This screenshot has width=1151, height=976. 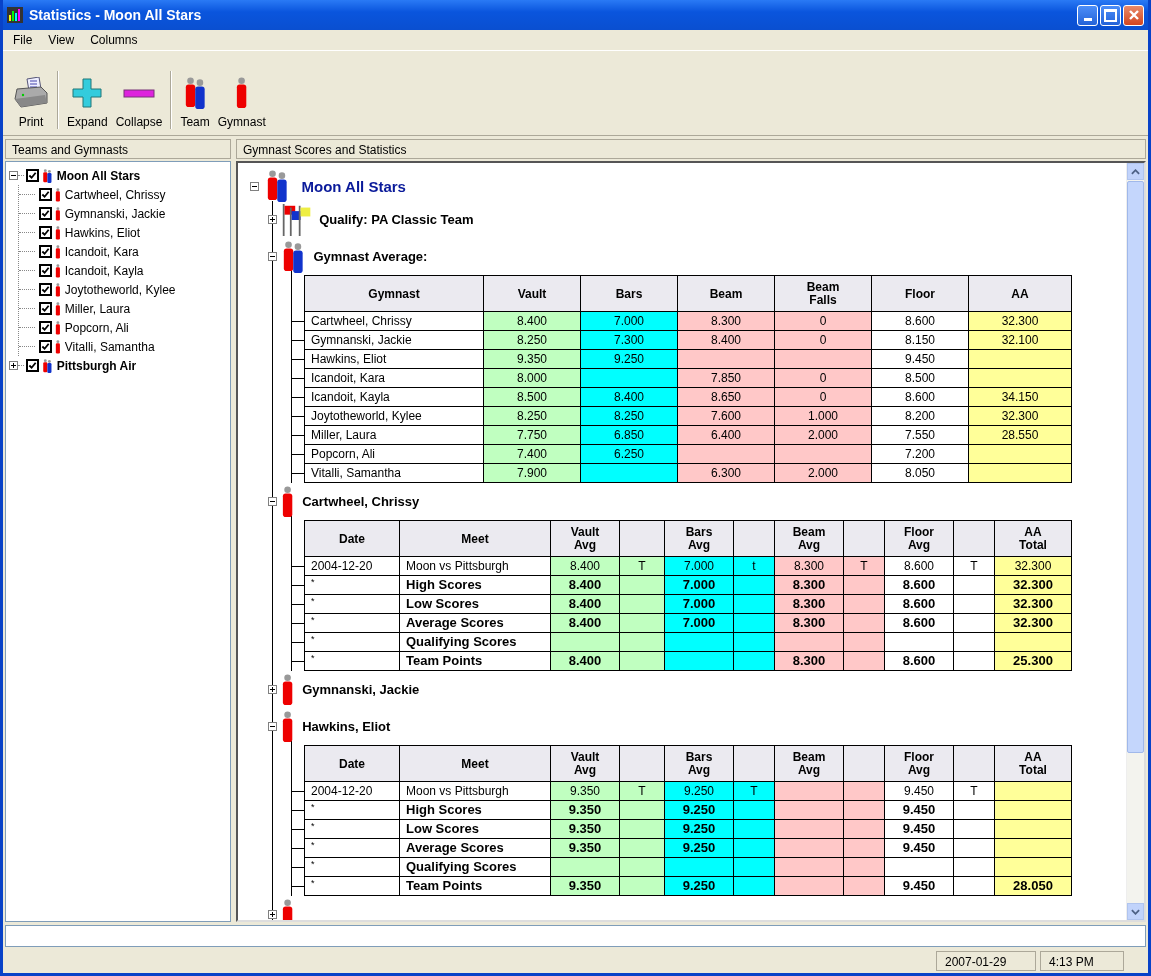 I want to click on team-button: Team, so click(x=195, y=103).